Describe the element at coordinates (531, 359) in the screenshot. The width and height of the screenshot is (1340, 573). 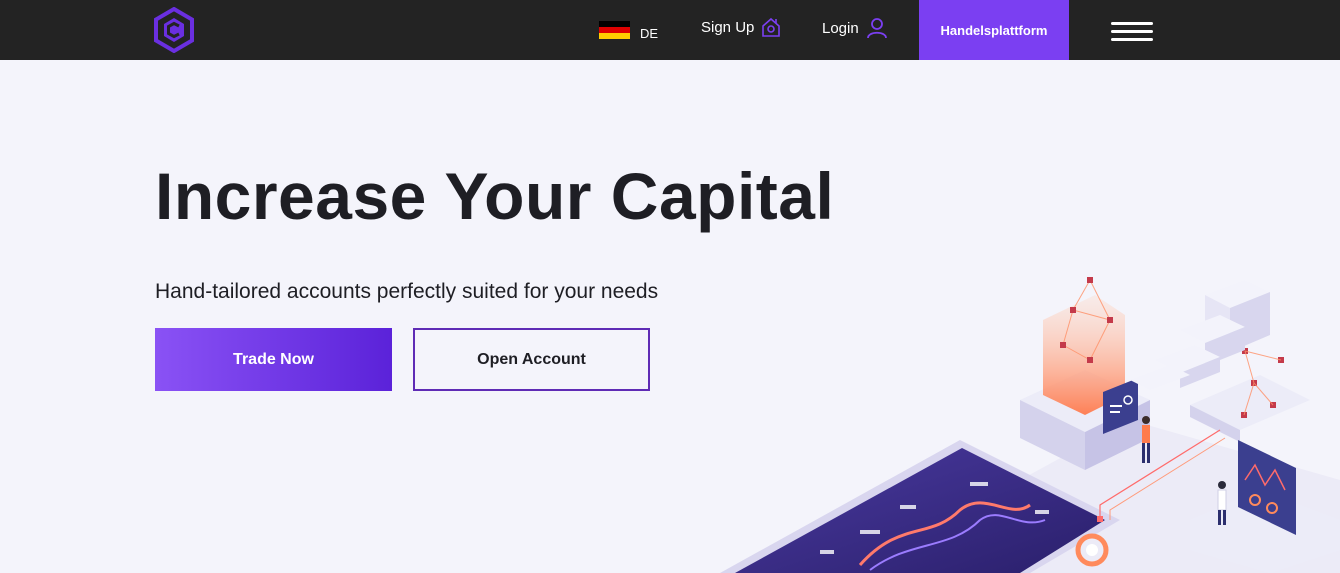
I see `open-account-button: Open Account` at that location.